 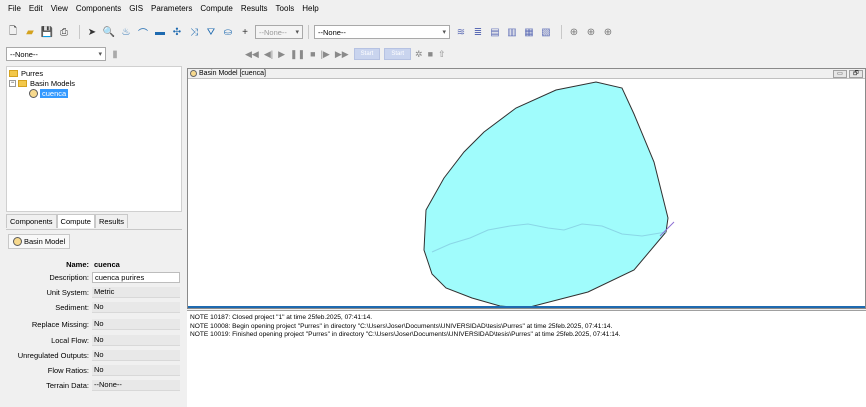 I want to click on menu-compute: Compute, so click(x=216, y=8).